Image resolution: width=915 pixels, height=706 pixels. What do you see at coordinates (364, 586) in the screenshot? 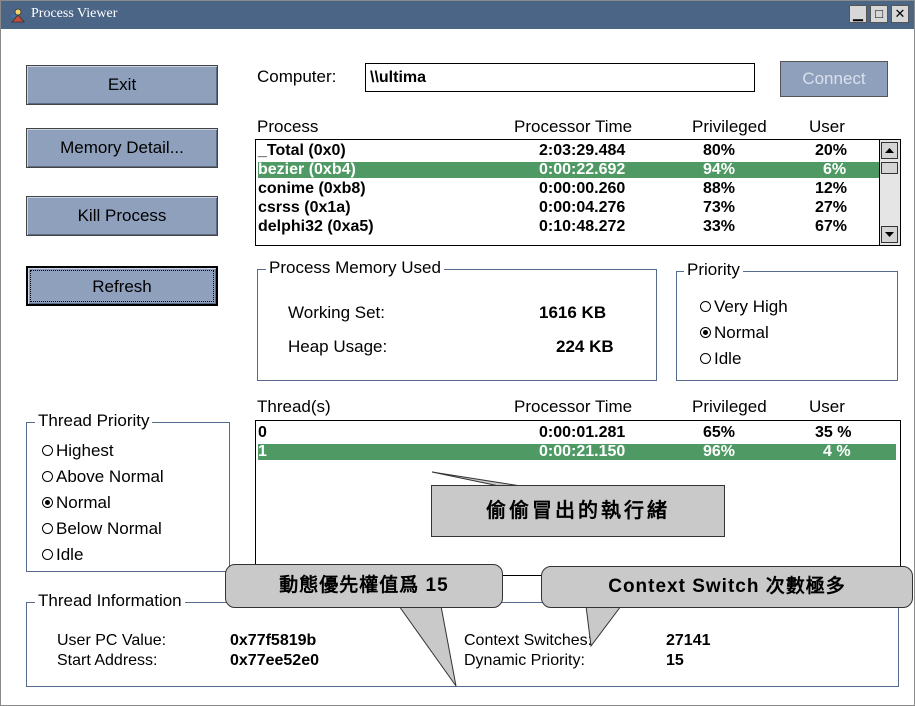
I see `callout-dynamic-priority: 動態優先權值爲 15` at bounding box center [364, 586].